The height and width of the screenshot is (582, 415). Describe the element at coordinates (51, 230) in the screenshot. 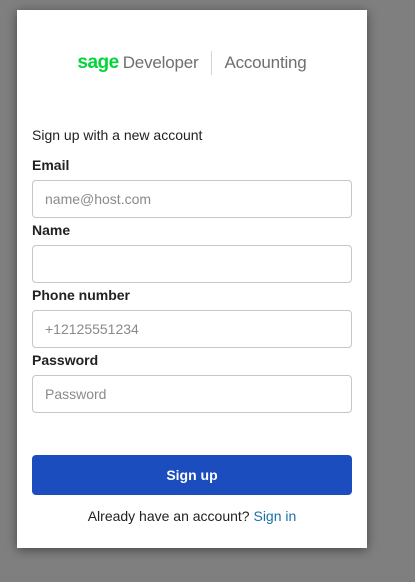

I see `name-label: Name` at that location.